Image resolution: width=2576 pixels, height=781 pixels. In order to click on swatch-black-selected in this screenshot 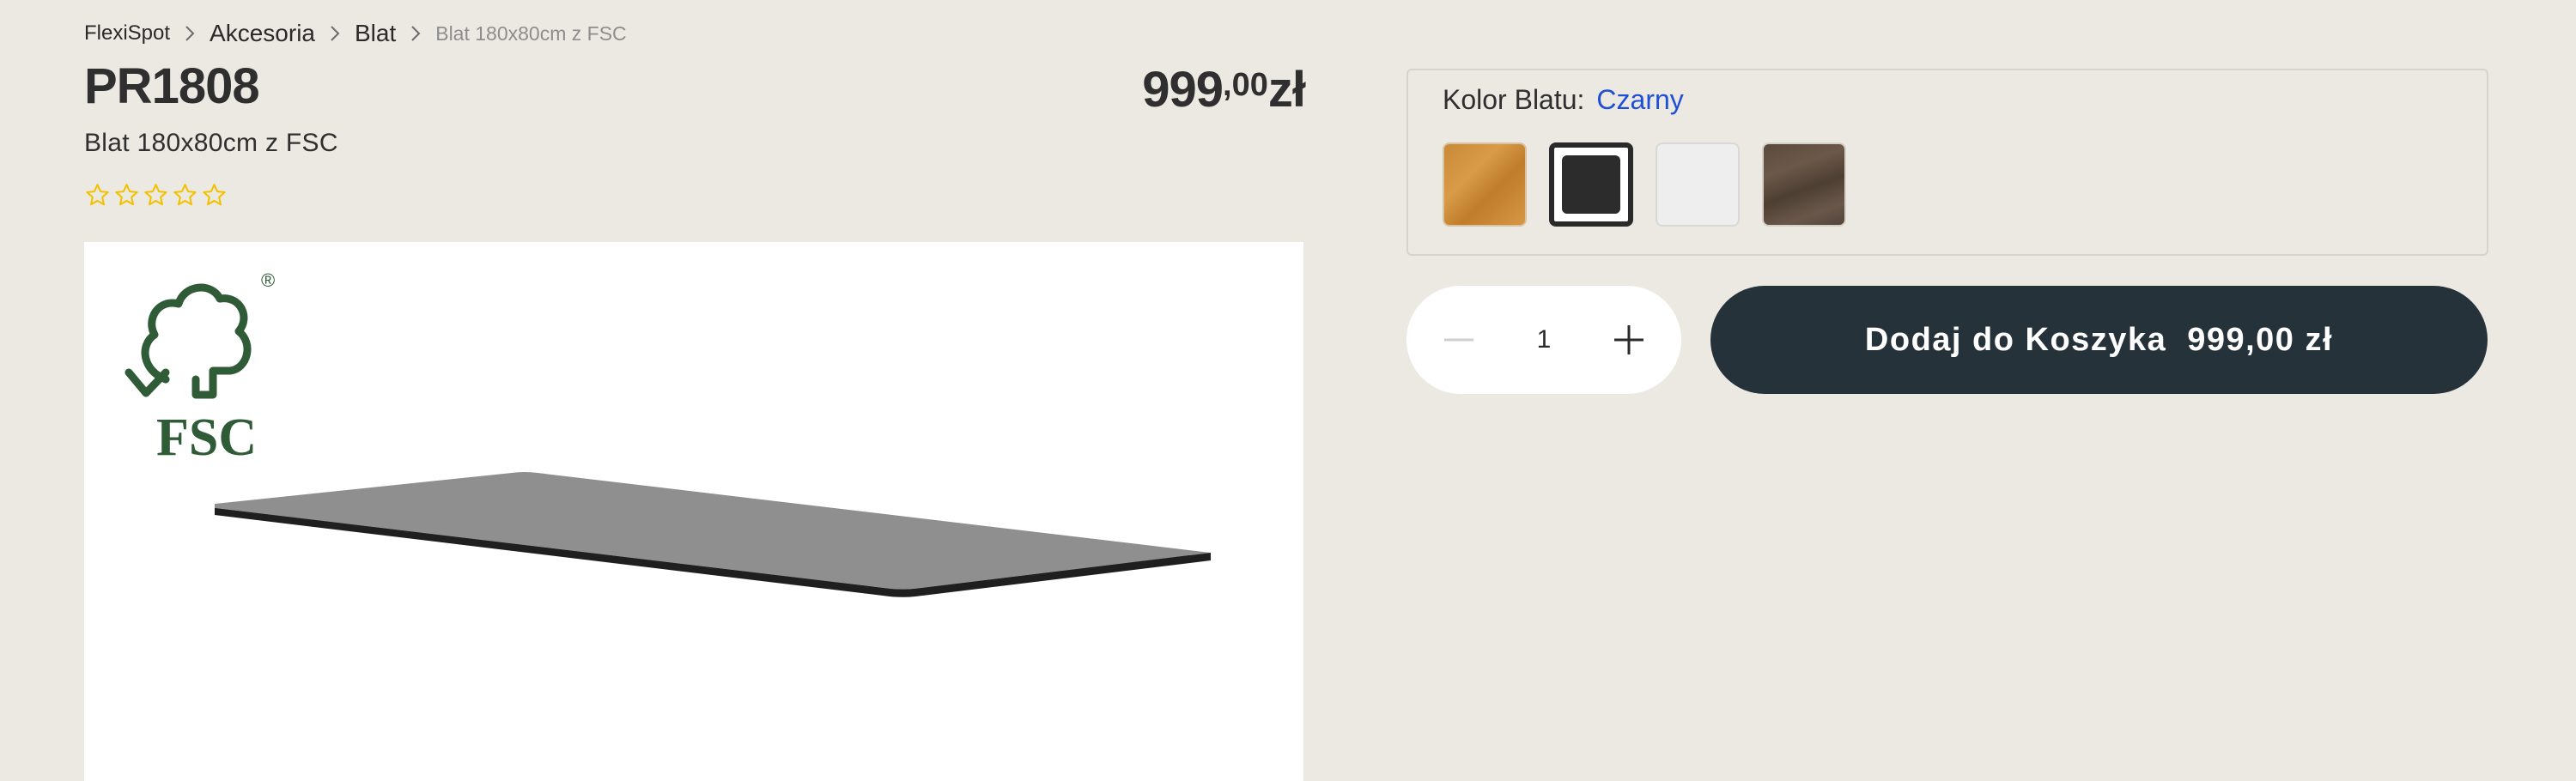, I will do `click(1591, 184)`.